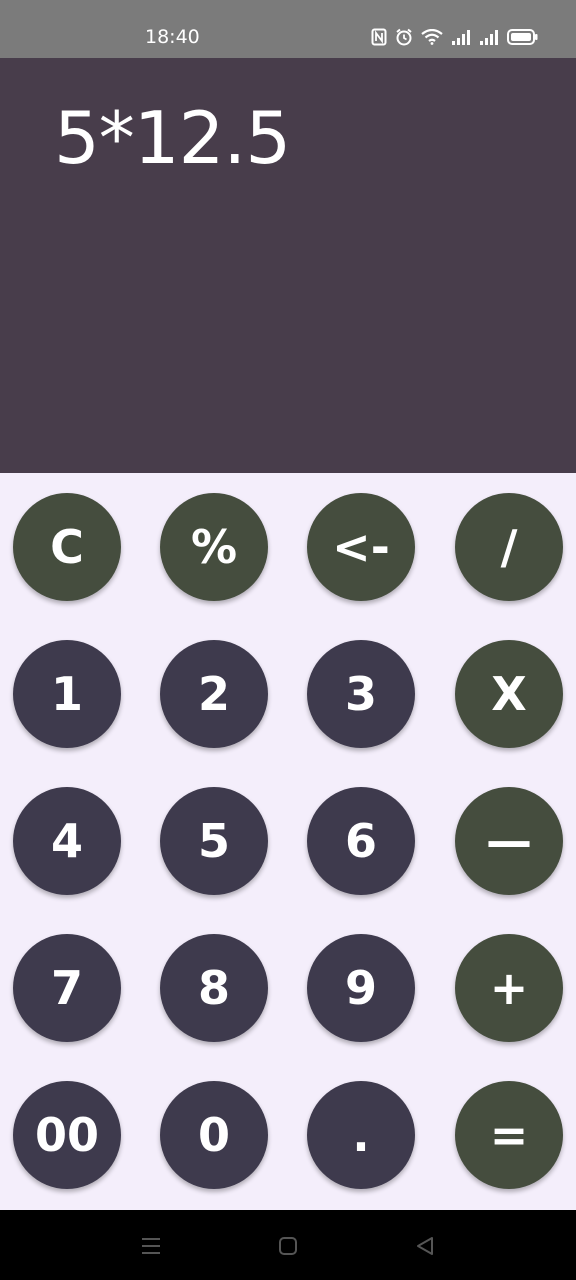  What do you see at coordinates (214, 841) in the screenshot?
I see `digit-5-button: 5` at bounding box center [214, 841].